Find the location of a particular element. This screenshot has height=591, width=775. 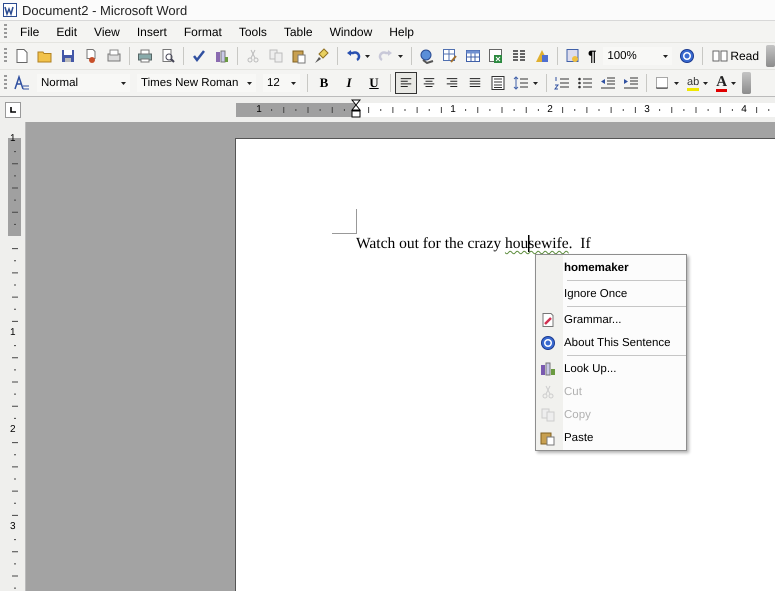

numbered-list-icon is located at coordinates (562, 83).